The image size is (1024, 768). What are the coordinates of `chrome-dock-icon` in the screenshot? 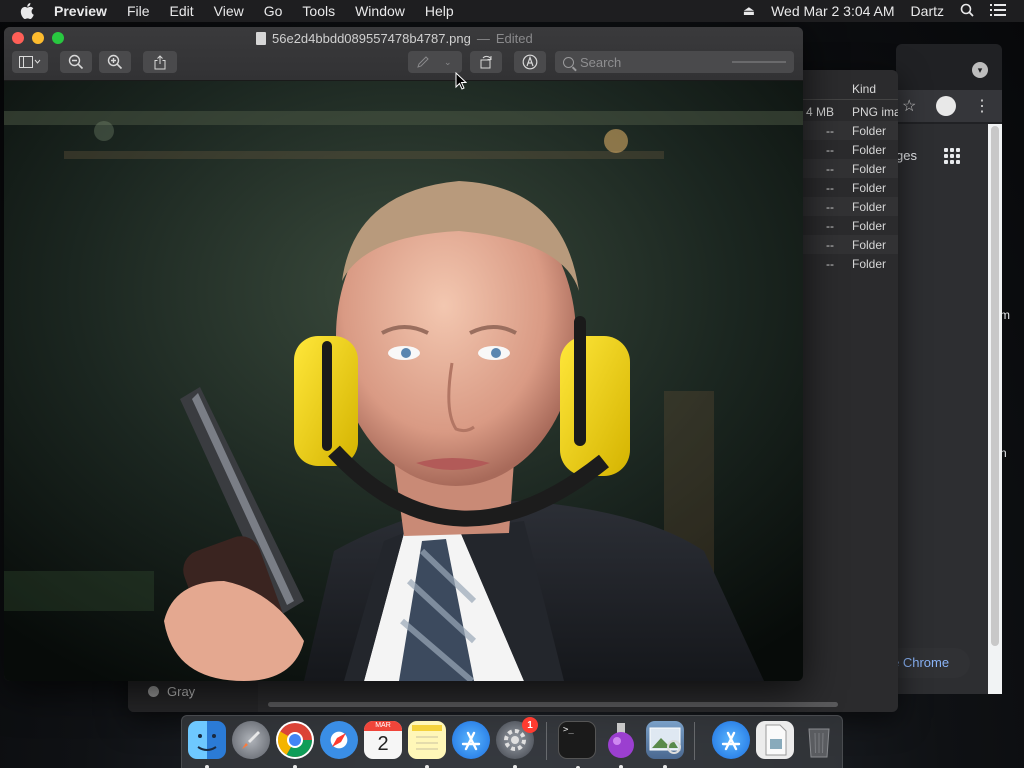 It's located at (295, 744).